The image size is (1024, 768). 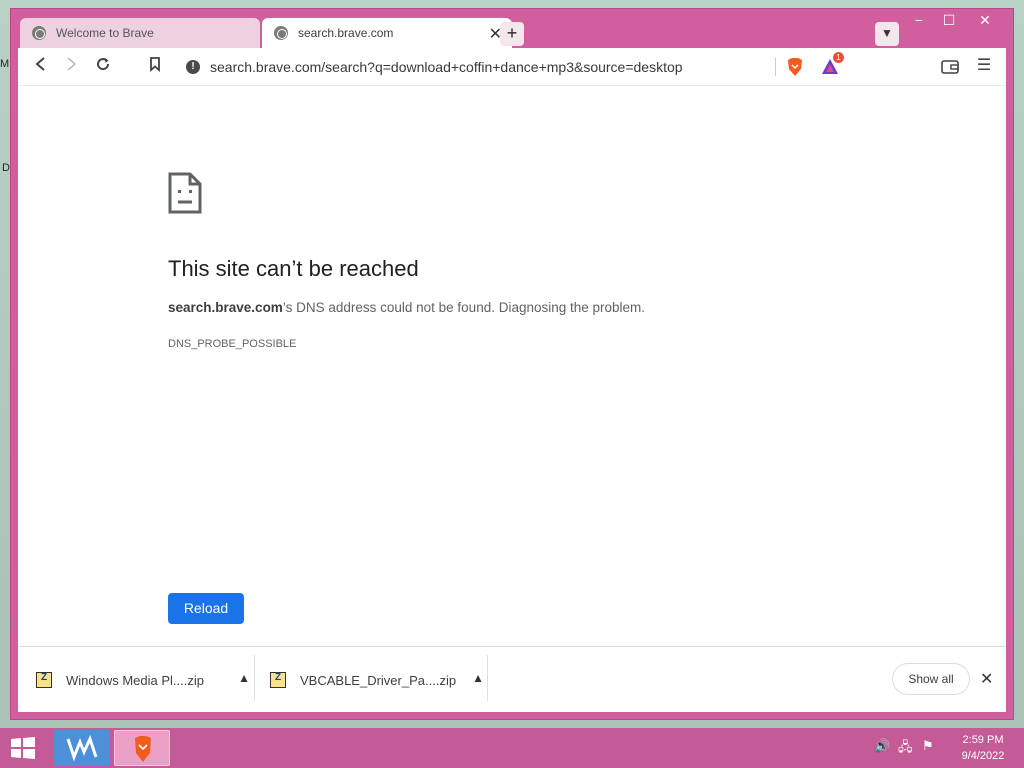 I want to click on back-arrow-icon, so click(x=41, y=67).